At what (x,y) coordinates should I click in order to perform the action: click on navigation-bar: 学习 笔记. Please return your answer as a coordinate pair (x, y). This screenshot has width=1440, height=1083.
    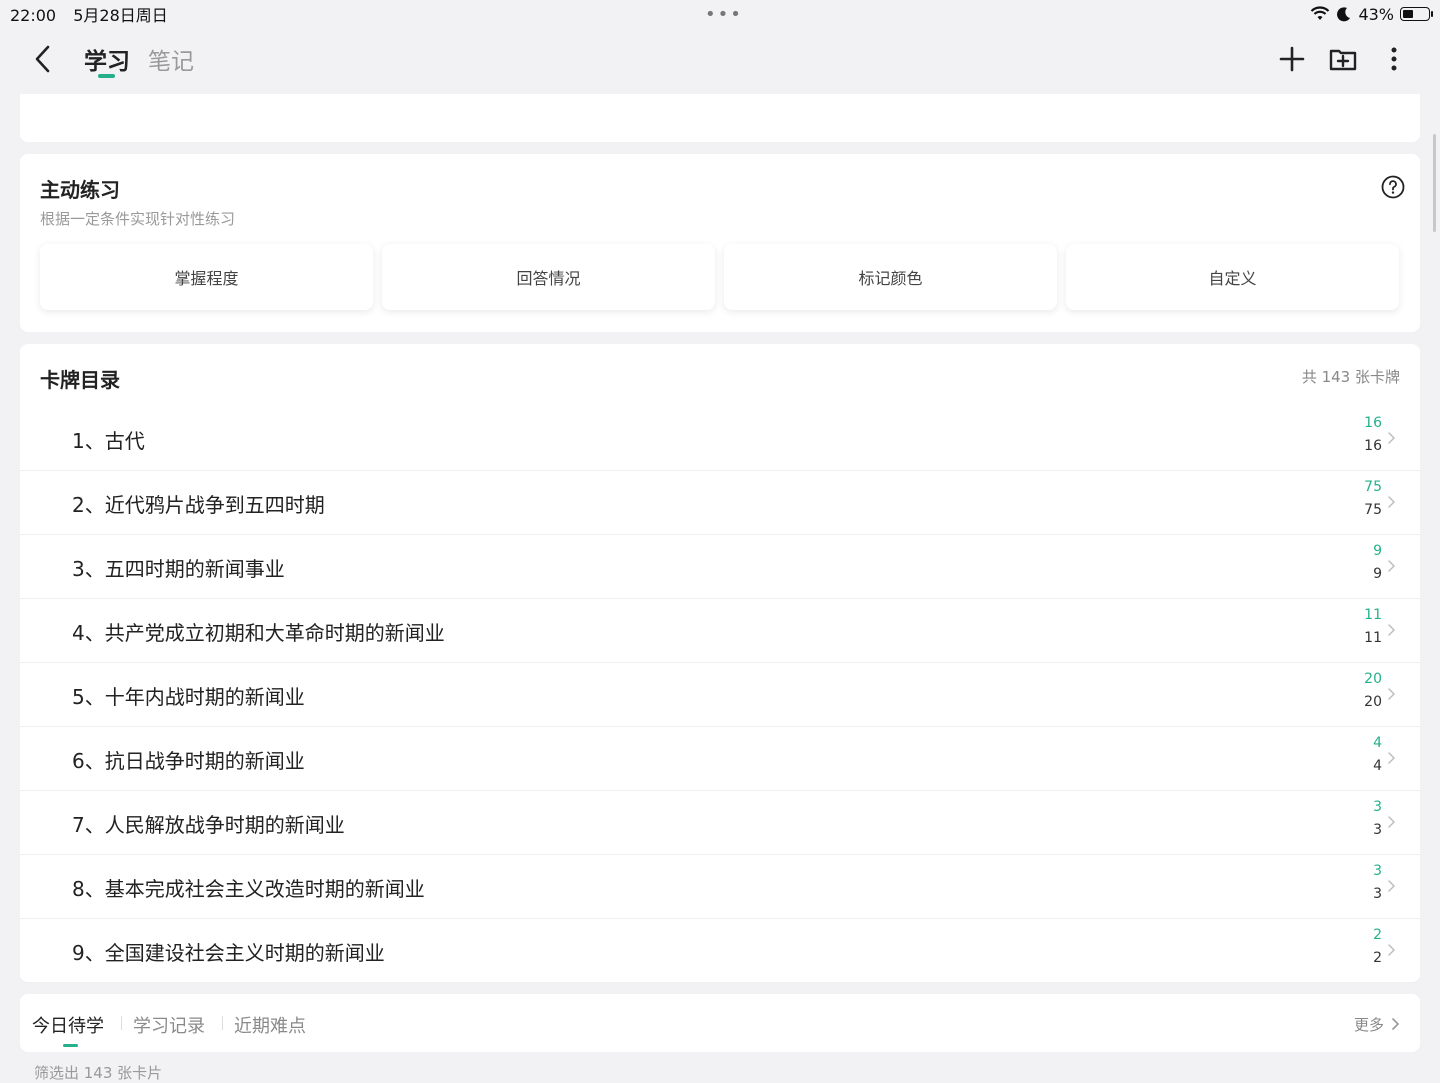
    Looking at the image, I should click on (720, 61).